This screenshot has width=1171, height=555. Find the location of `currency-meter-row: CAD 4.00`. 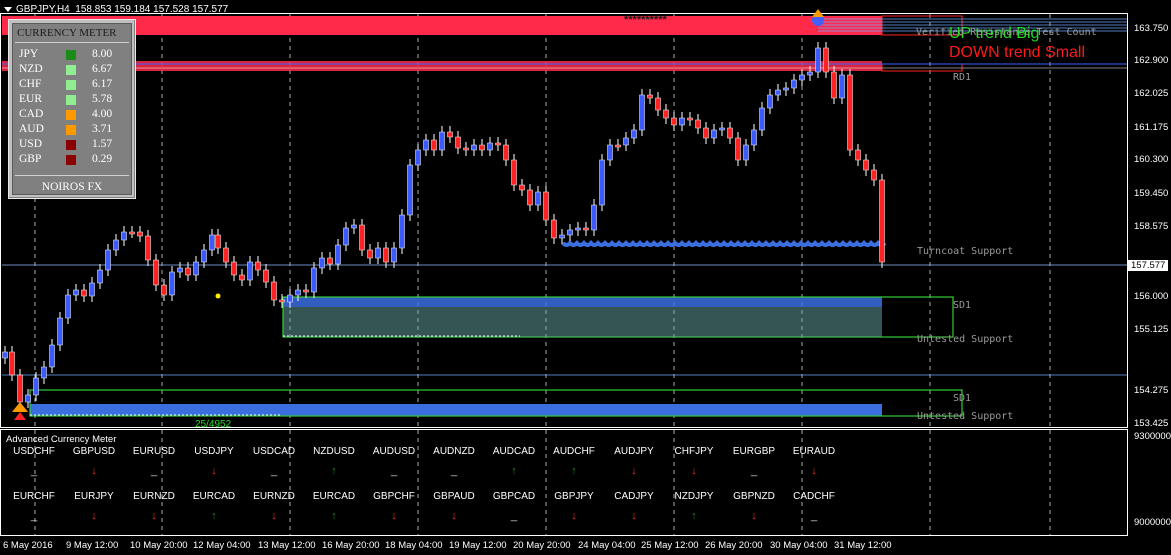

currency-meter-row: CAD 4.00 is located at coordinates (74, 115).